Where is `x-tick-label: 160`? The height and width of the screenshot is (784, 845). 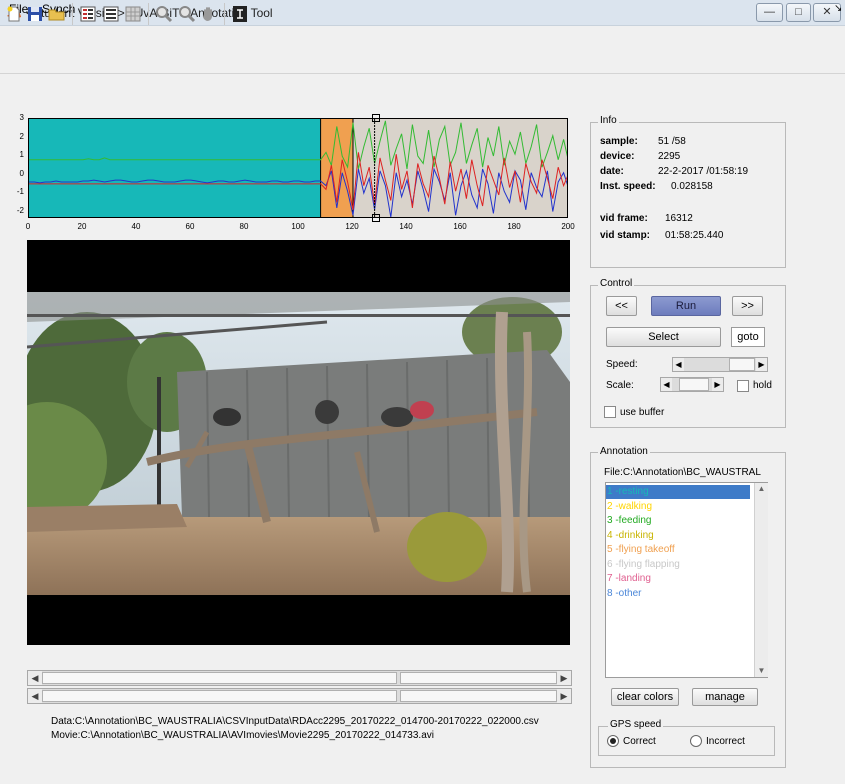 x-tick-label: 160 is located at coordinates (460, 226).